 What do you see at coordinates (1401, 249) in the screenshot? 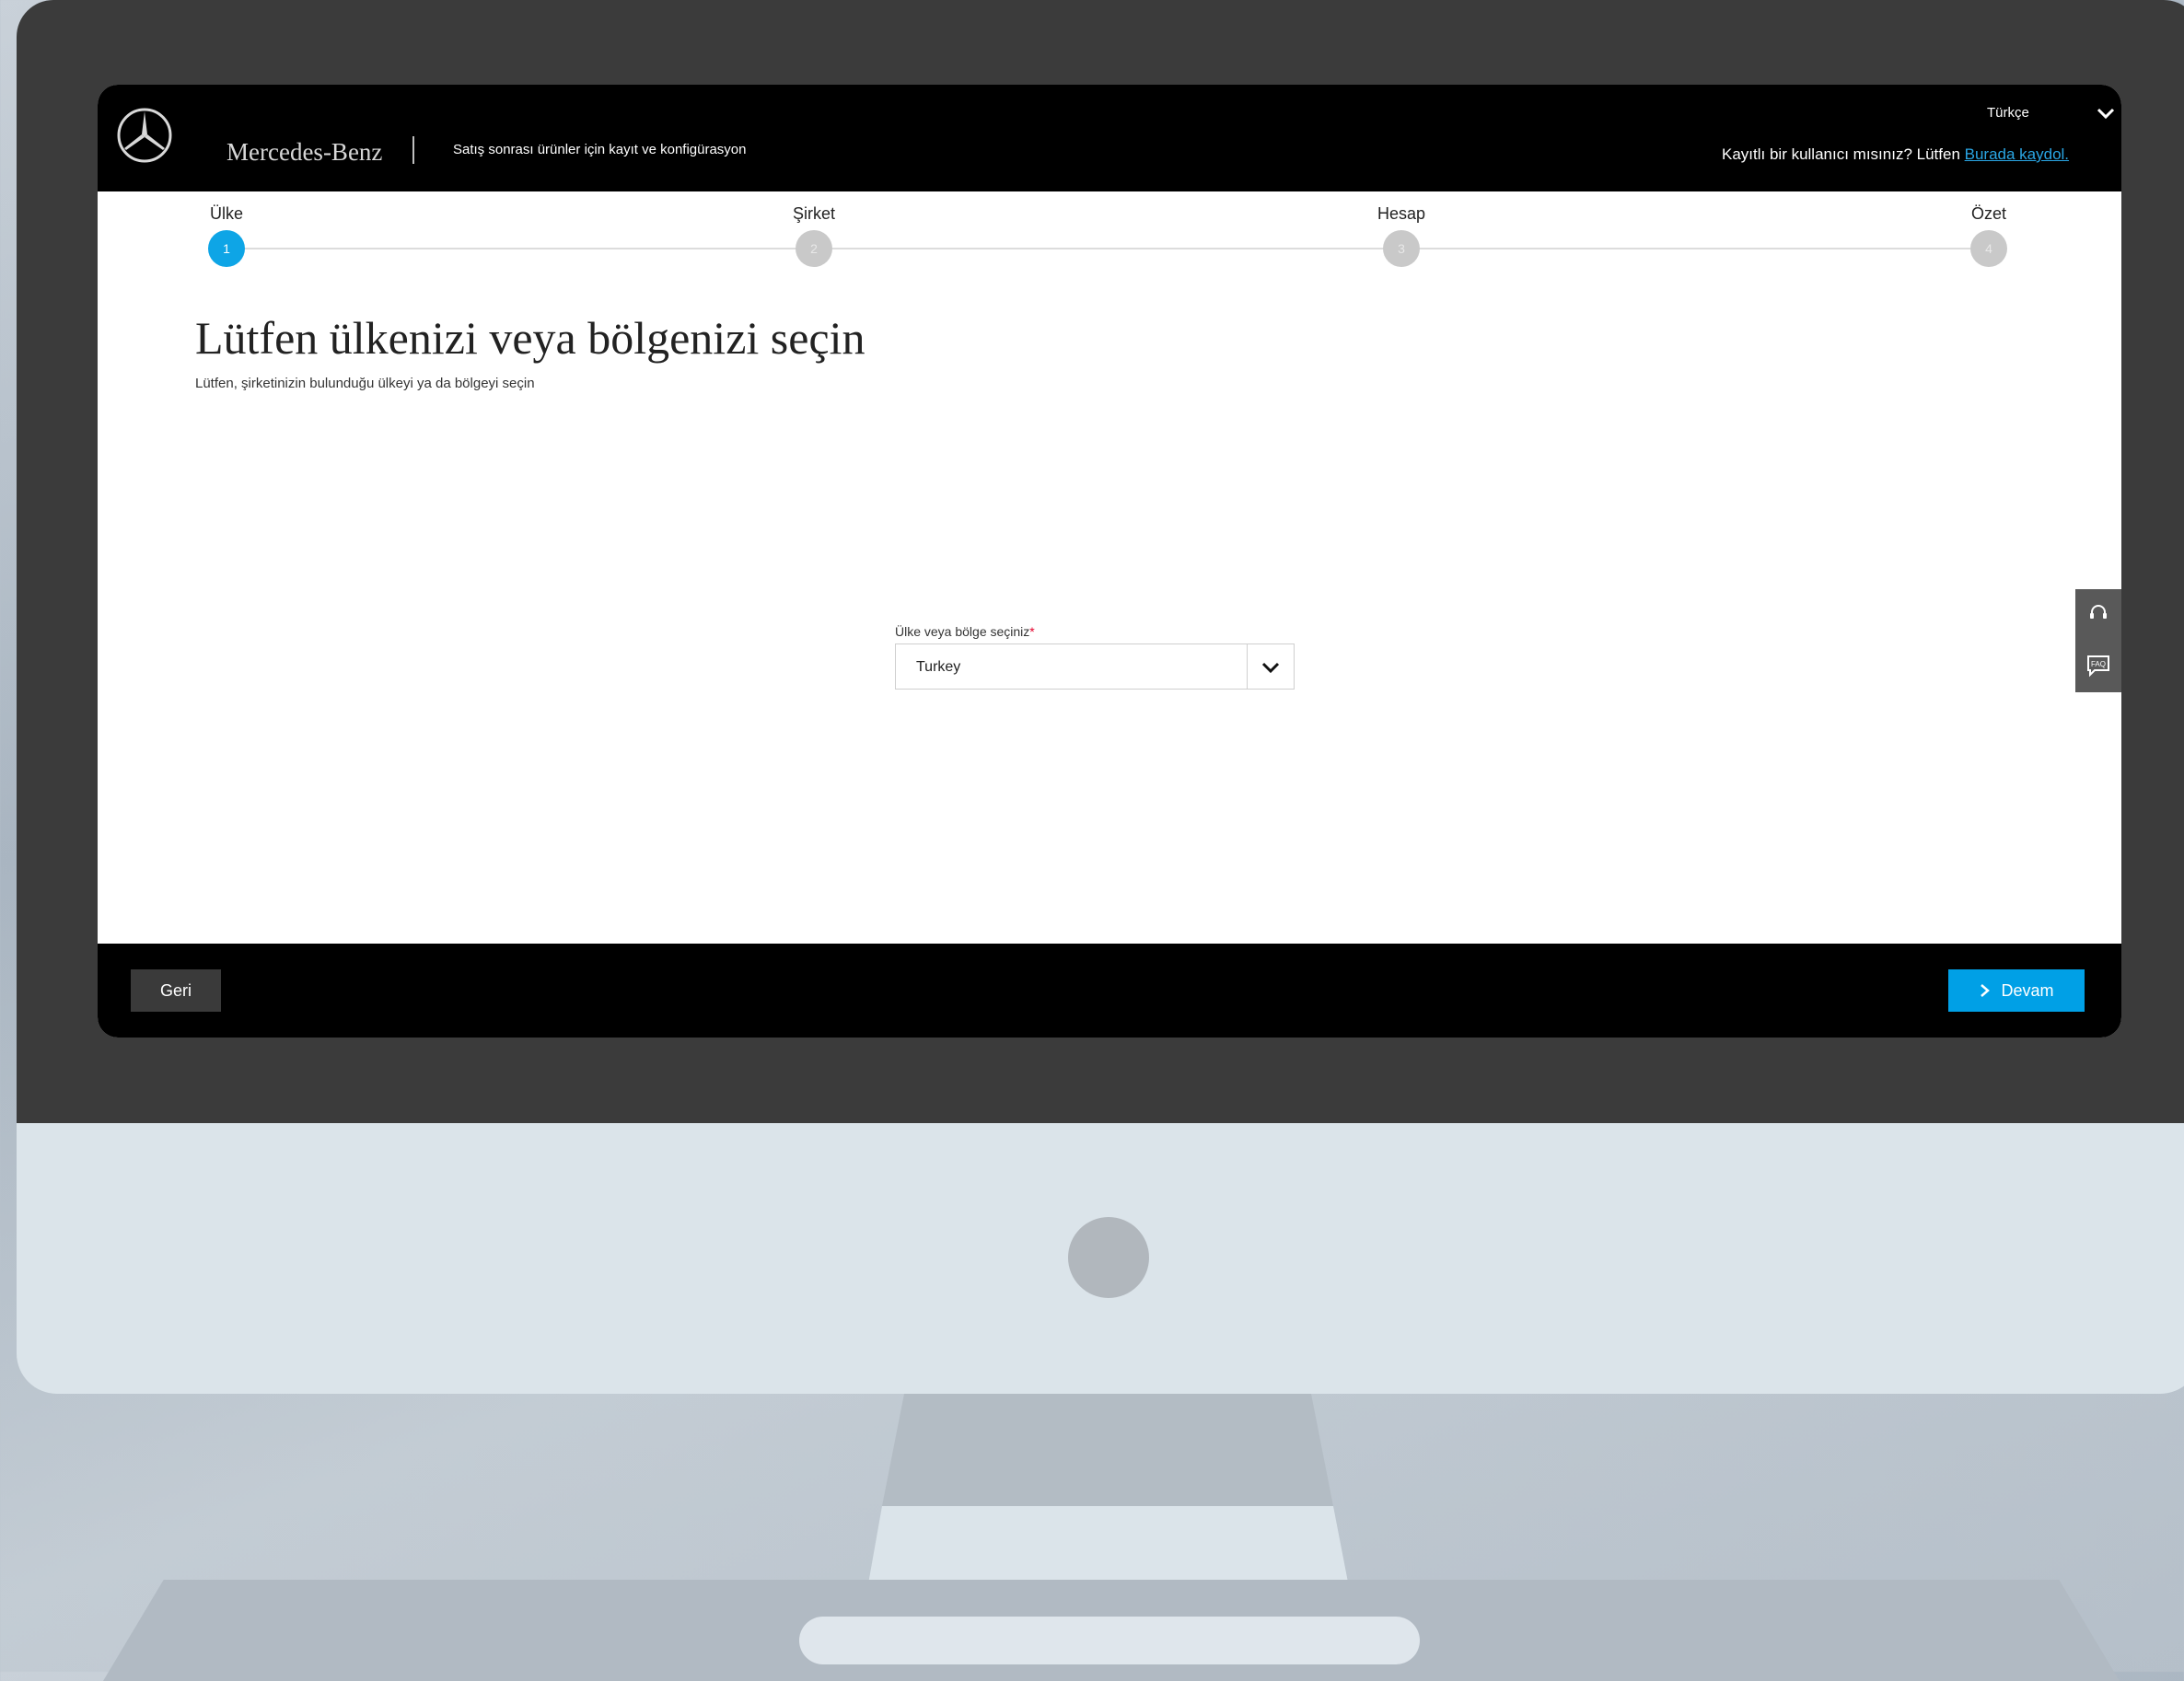
I see `step-dot-3: 3` at bounding box center [1401, 249].